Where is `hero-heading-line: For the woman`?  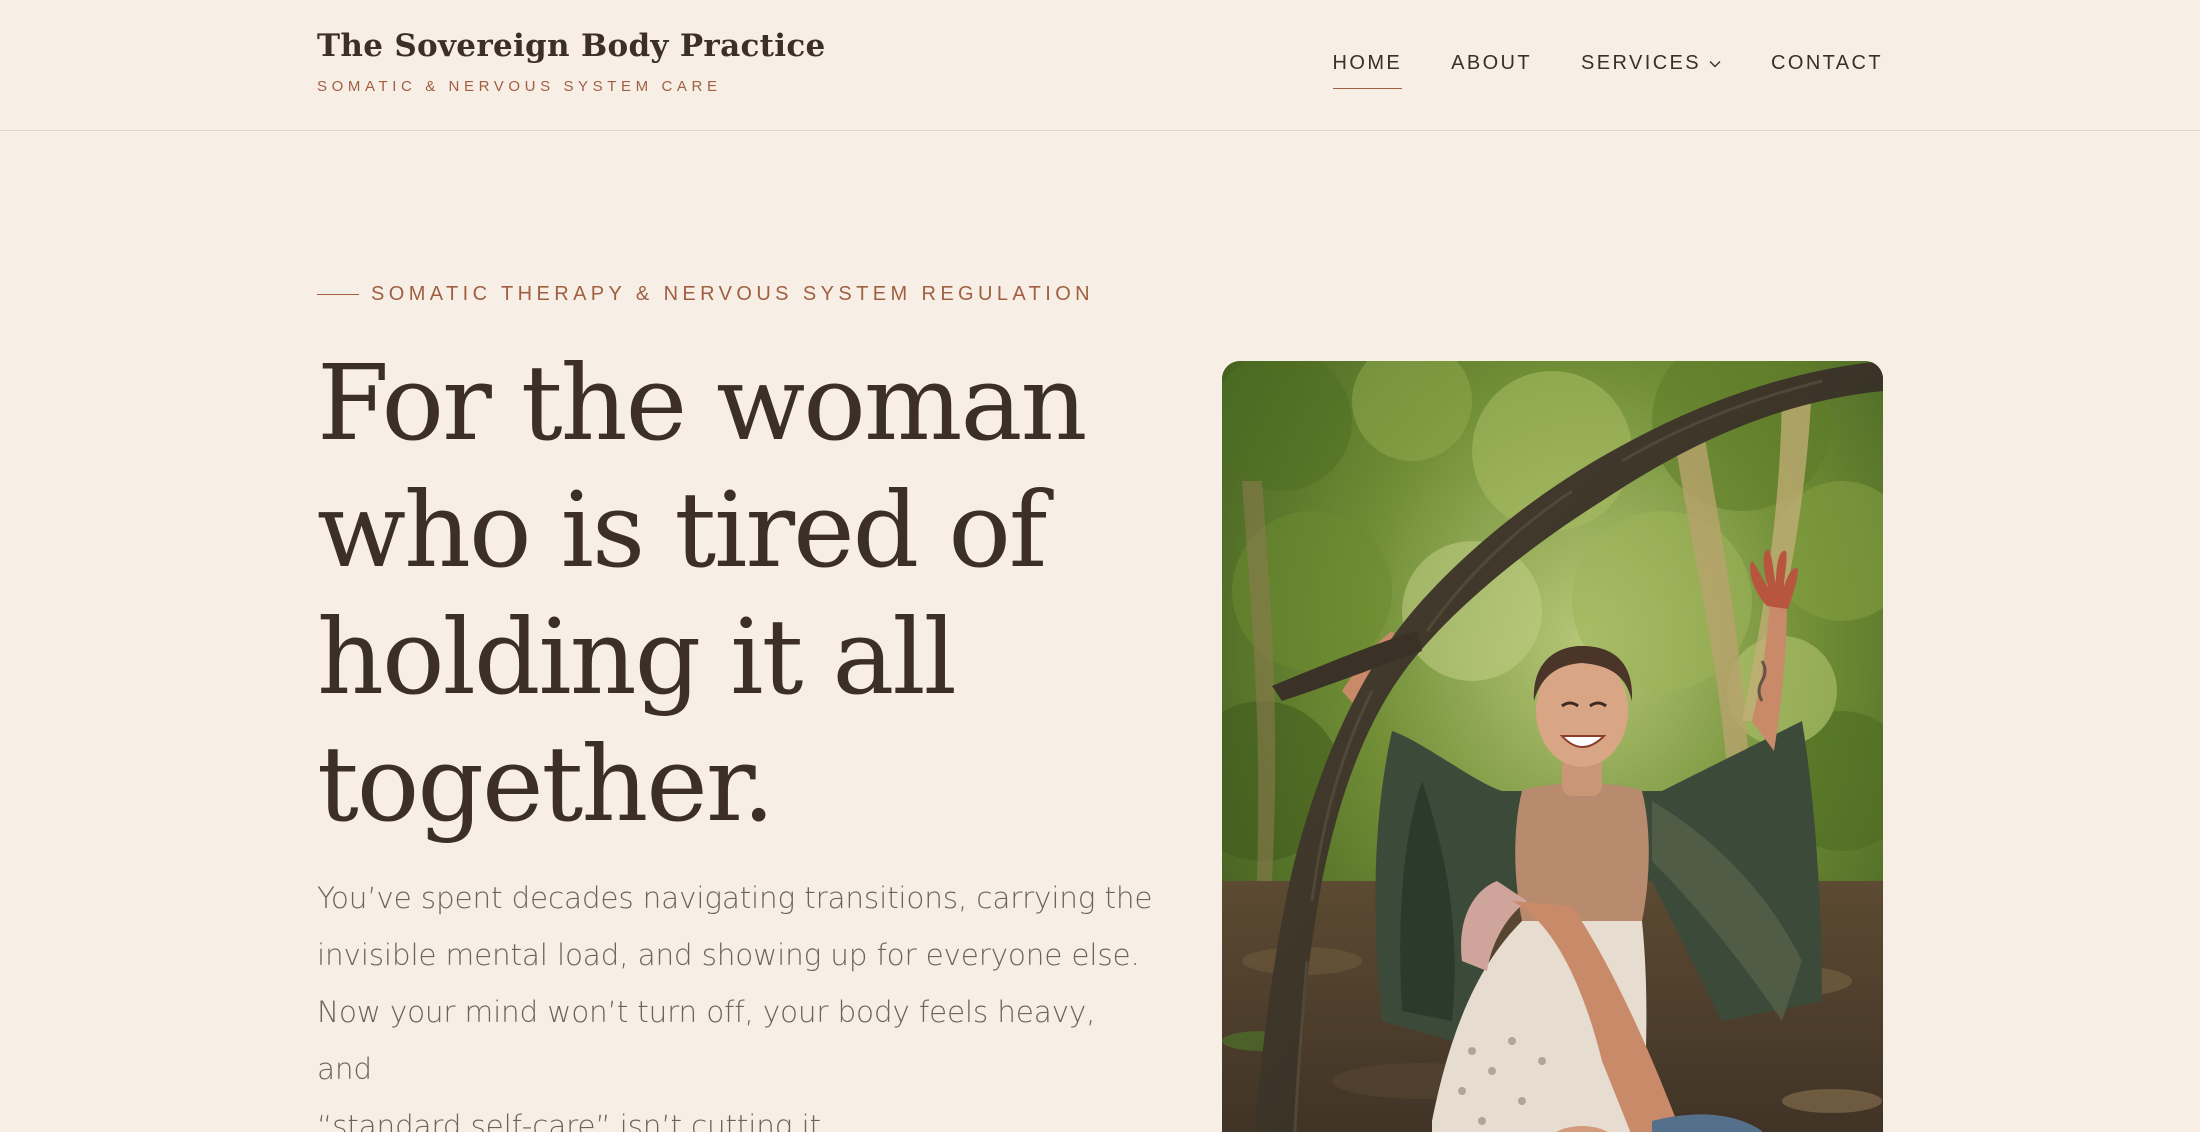 hero-heading-line: For the woman is located at coordinates (702, 403).